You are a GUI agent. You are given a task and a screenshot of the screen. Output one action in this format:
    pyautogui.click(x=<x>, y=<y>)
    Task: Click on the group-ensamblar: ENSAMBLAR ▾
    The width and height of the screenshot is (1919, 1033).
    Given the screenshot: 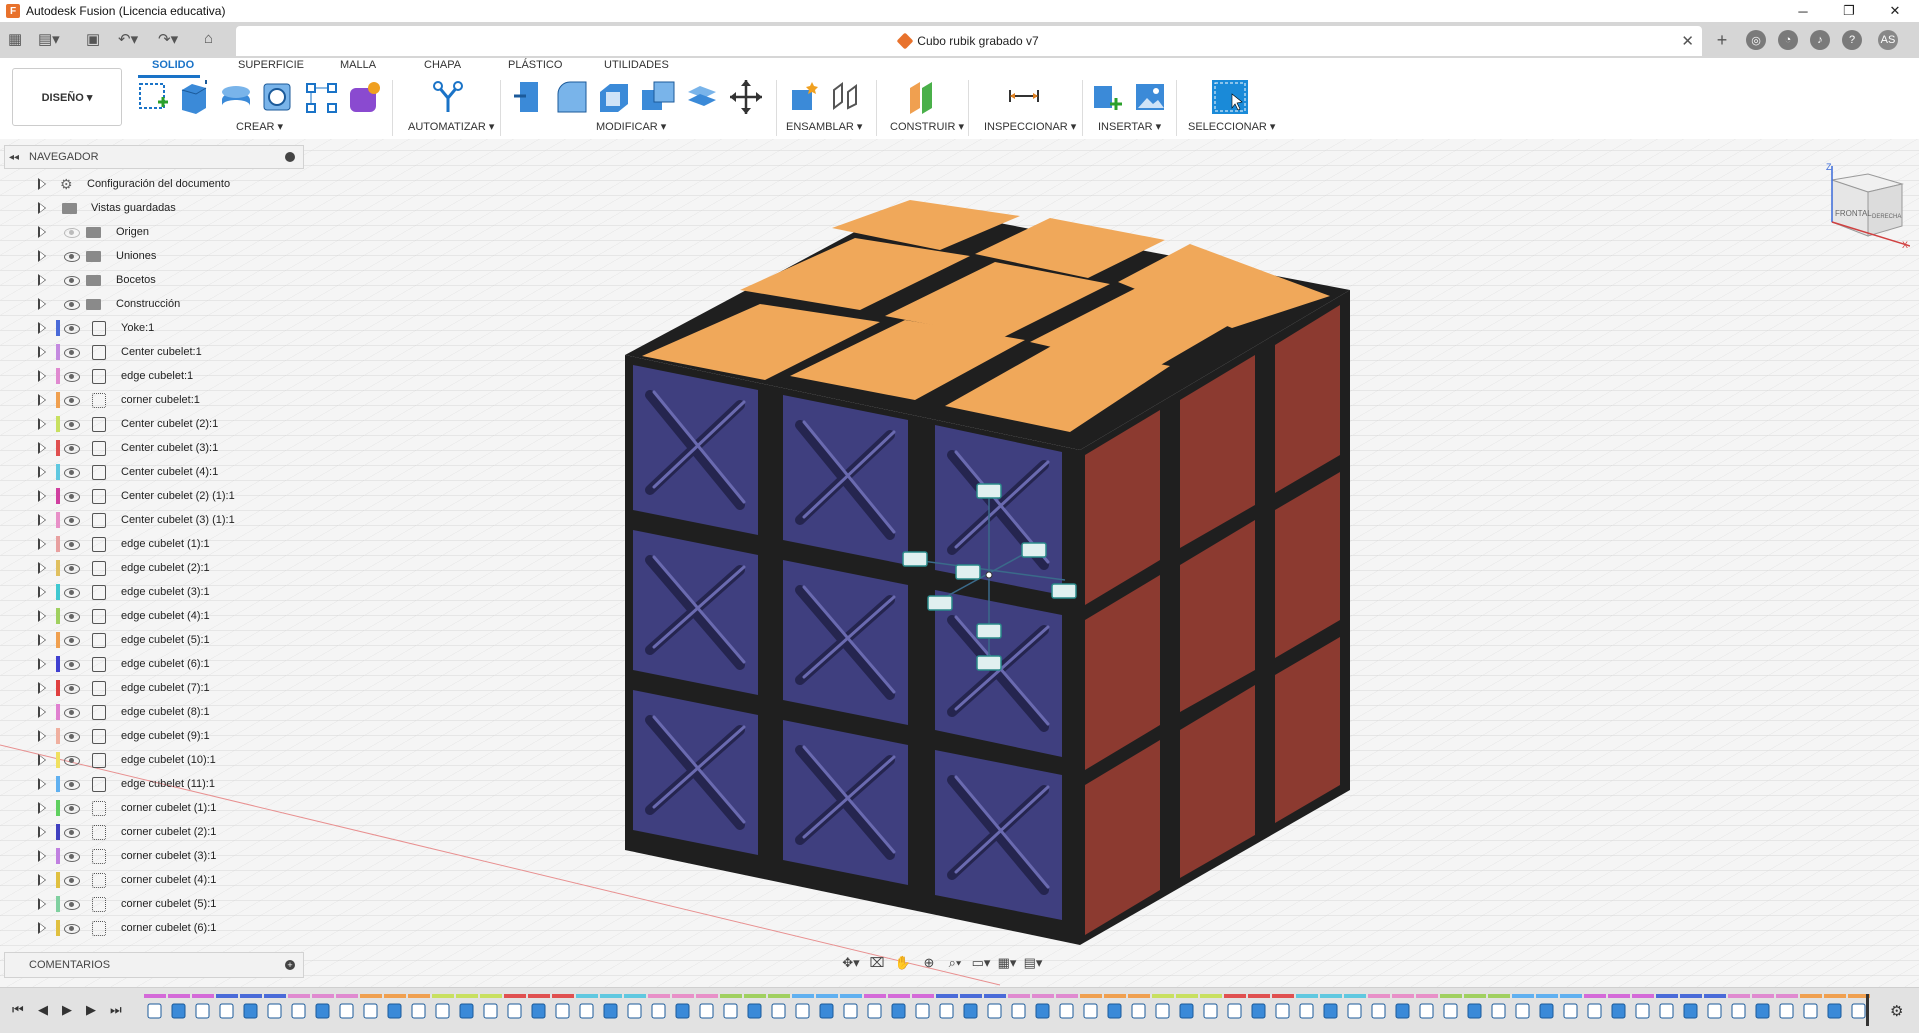 What is the action you would take?
    pyautogui.click(x=824, y=126)
    